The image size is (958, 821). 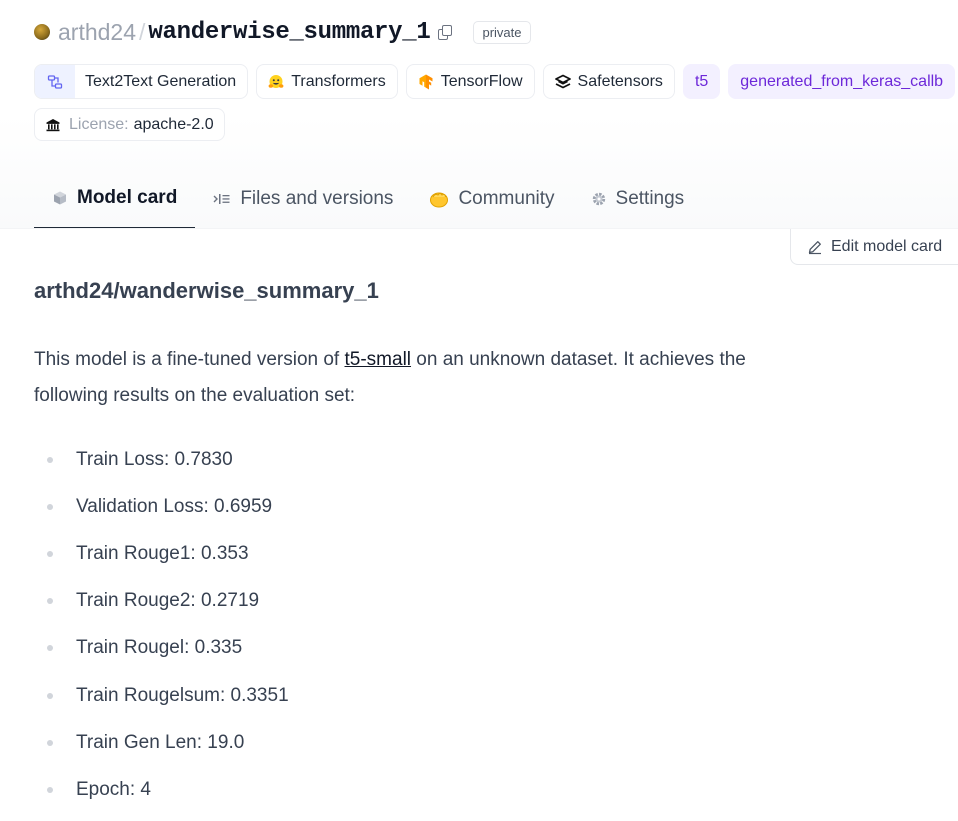 I want to click on list-item: Epoch: 4, so click(x=161, y=789).